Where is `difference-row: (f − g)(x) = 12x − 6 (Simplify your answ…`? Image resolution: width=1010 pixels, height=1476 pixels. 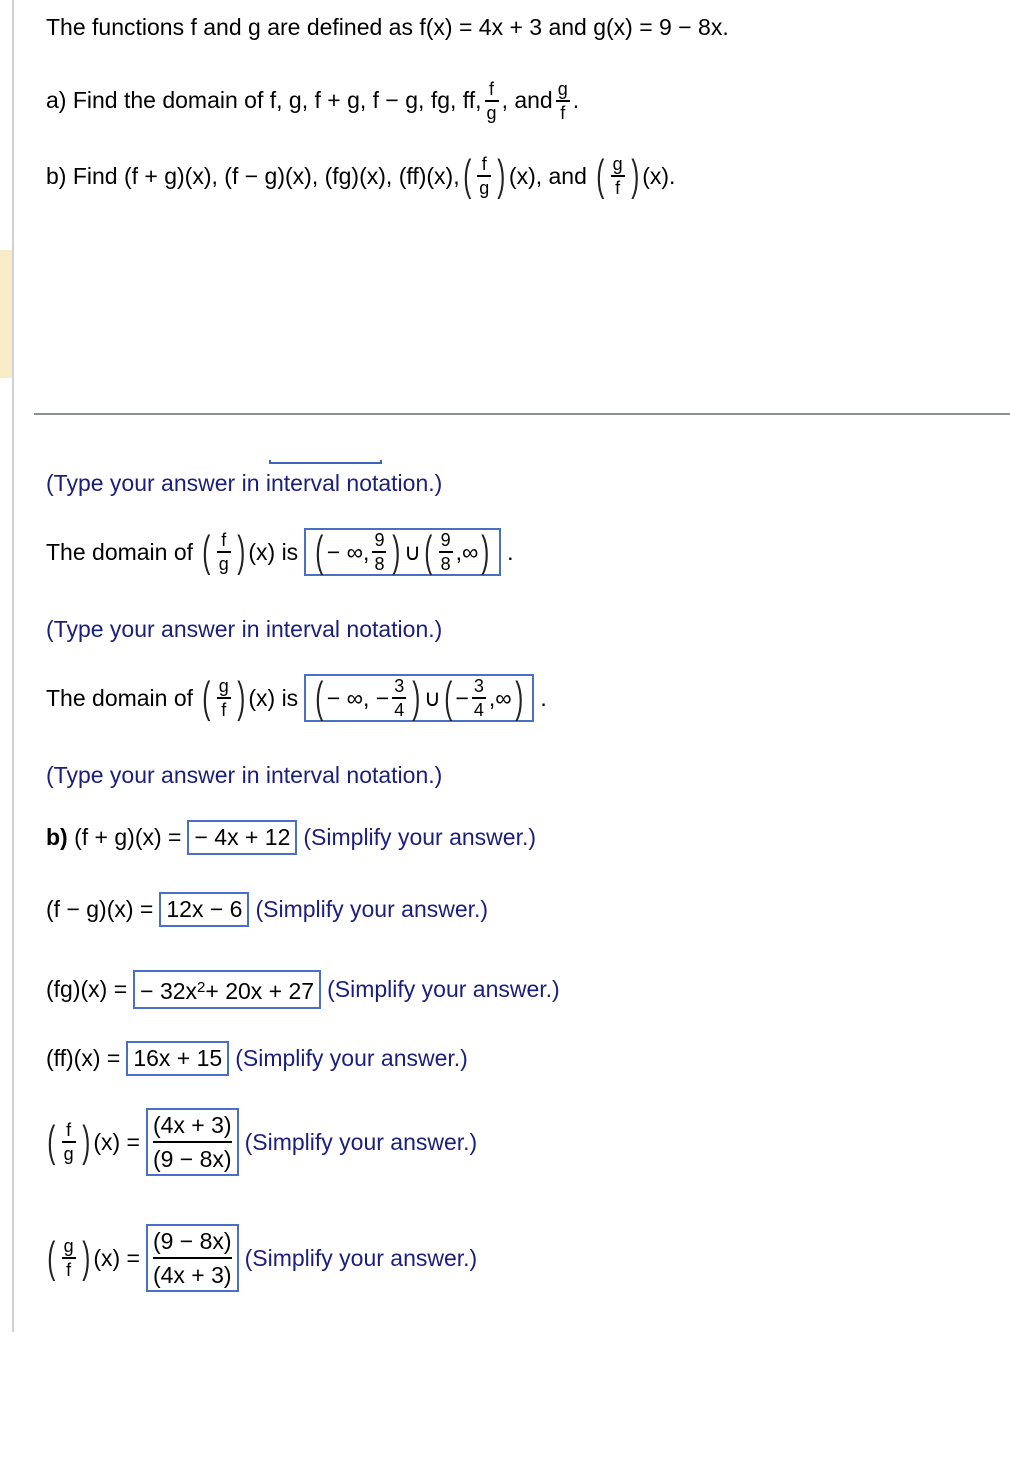
difference-row: (f − g)(x) = 12x − 6 (Simplify your answ… is located at coordinates (267, 909).